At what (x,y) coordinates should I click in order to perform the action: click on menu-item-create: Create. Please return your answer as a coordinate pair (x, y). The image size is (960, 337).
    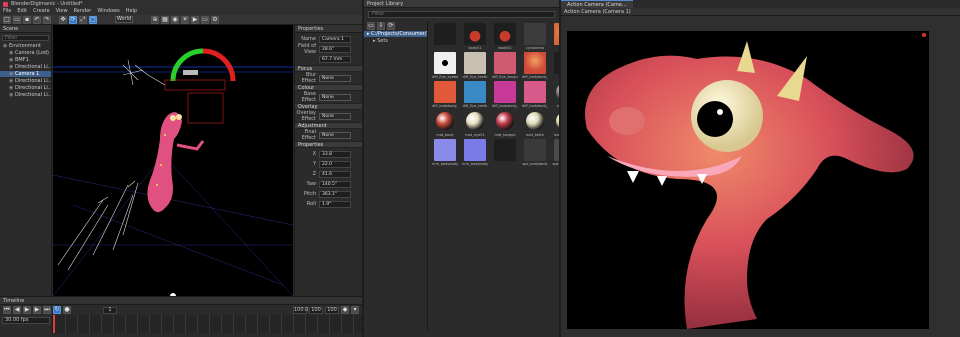
    Looking at the image, I should click on (41, 11).